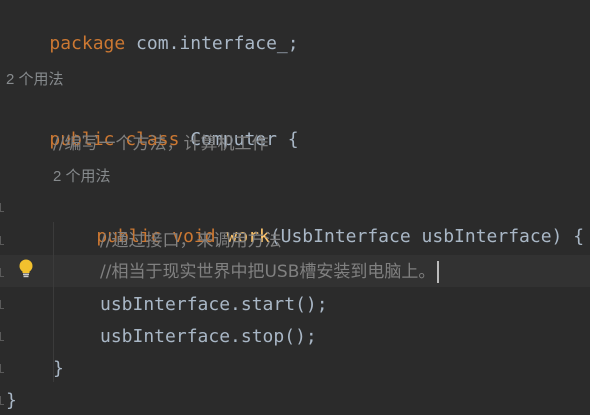  What do you see at coordinates (87, 43) in the screenshot?
I see `keyword: package` at bounding box center [87, 43].